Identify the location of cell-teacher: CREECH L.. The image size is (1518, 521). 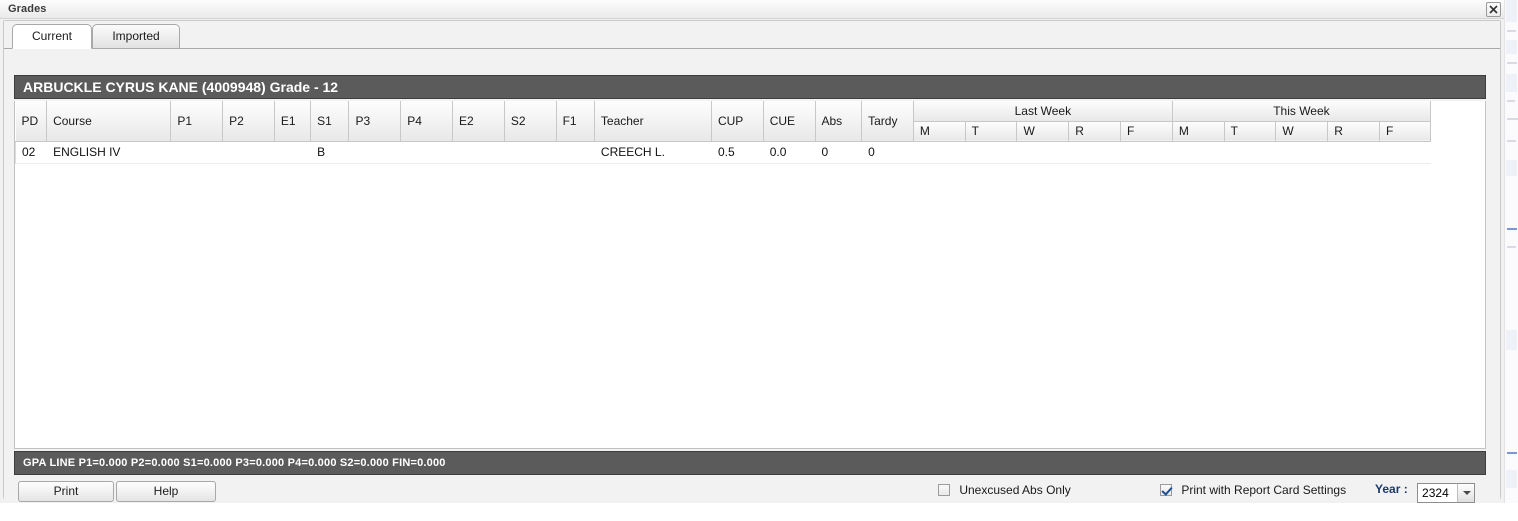
(653, 152).